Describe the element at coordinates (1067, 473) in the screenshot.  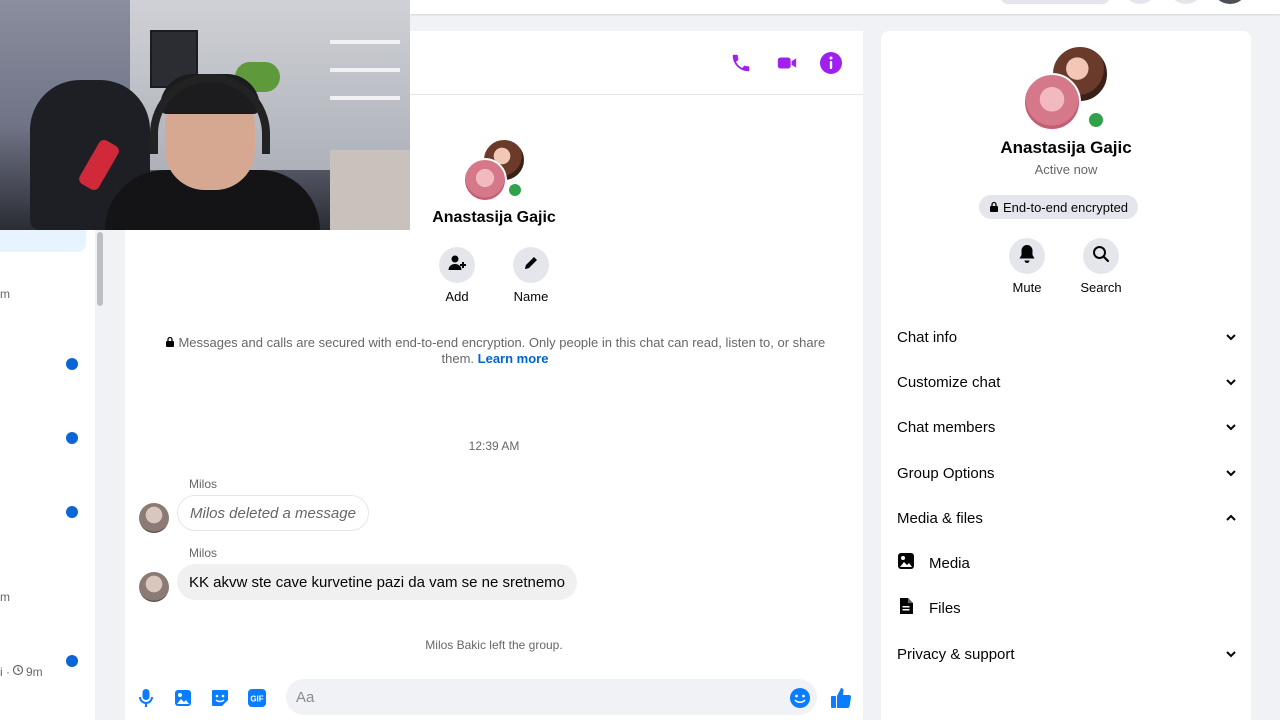
I see `section-group-options: Group Options` at that location.